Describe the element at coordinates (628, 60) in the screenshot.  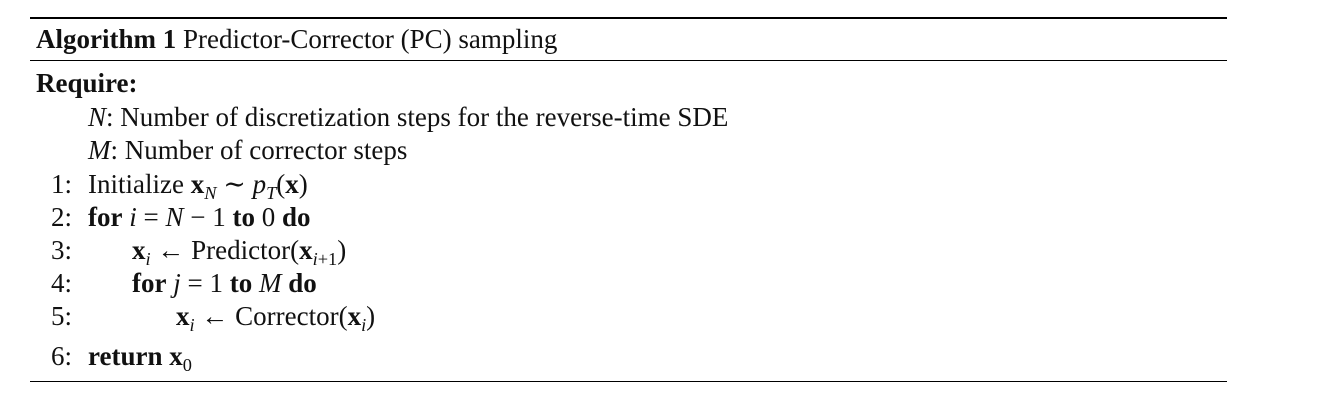
I see `header-rule` at that location.